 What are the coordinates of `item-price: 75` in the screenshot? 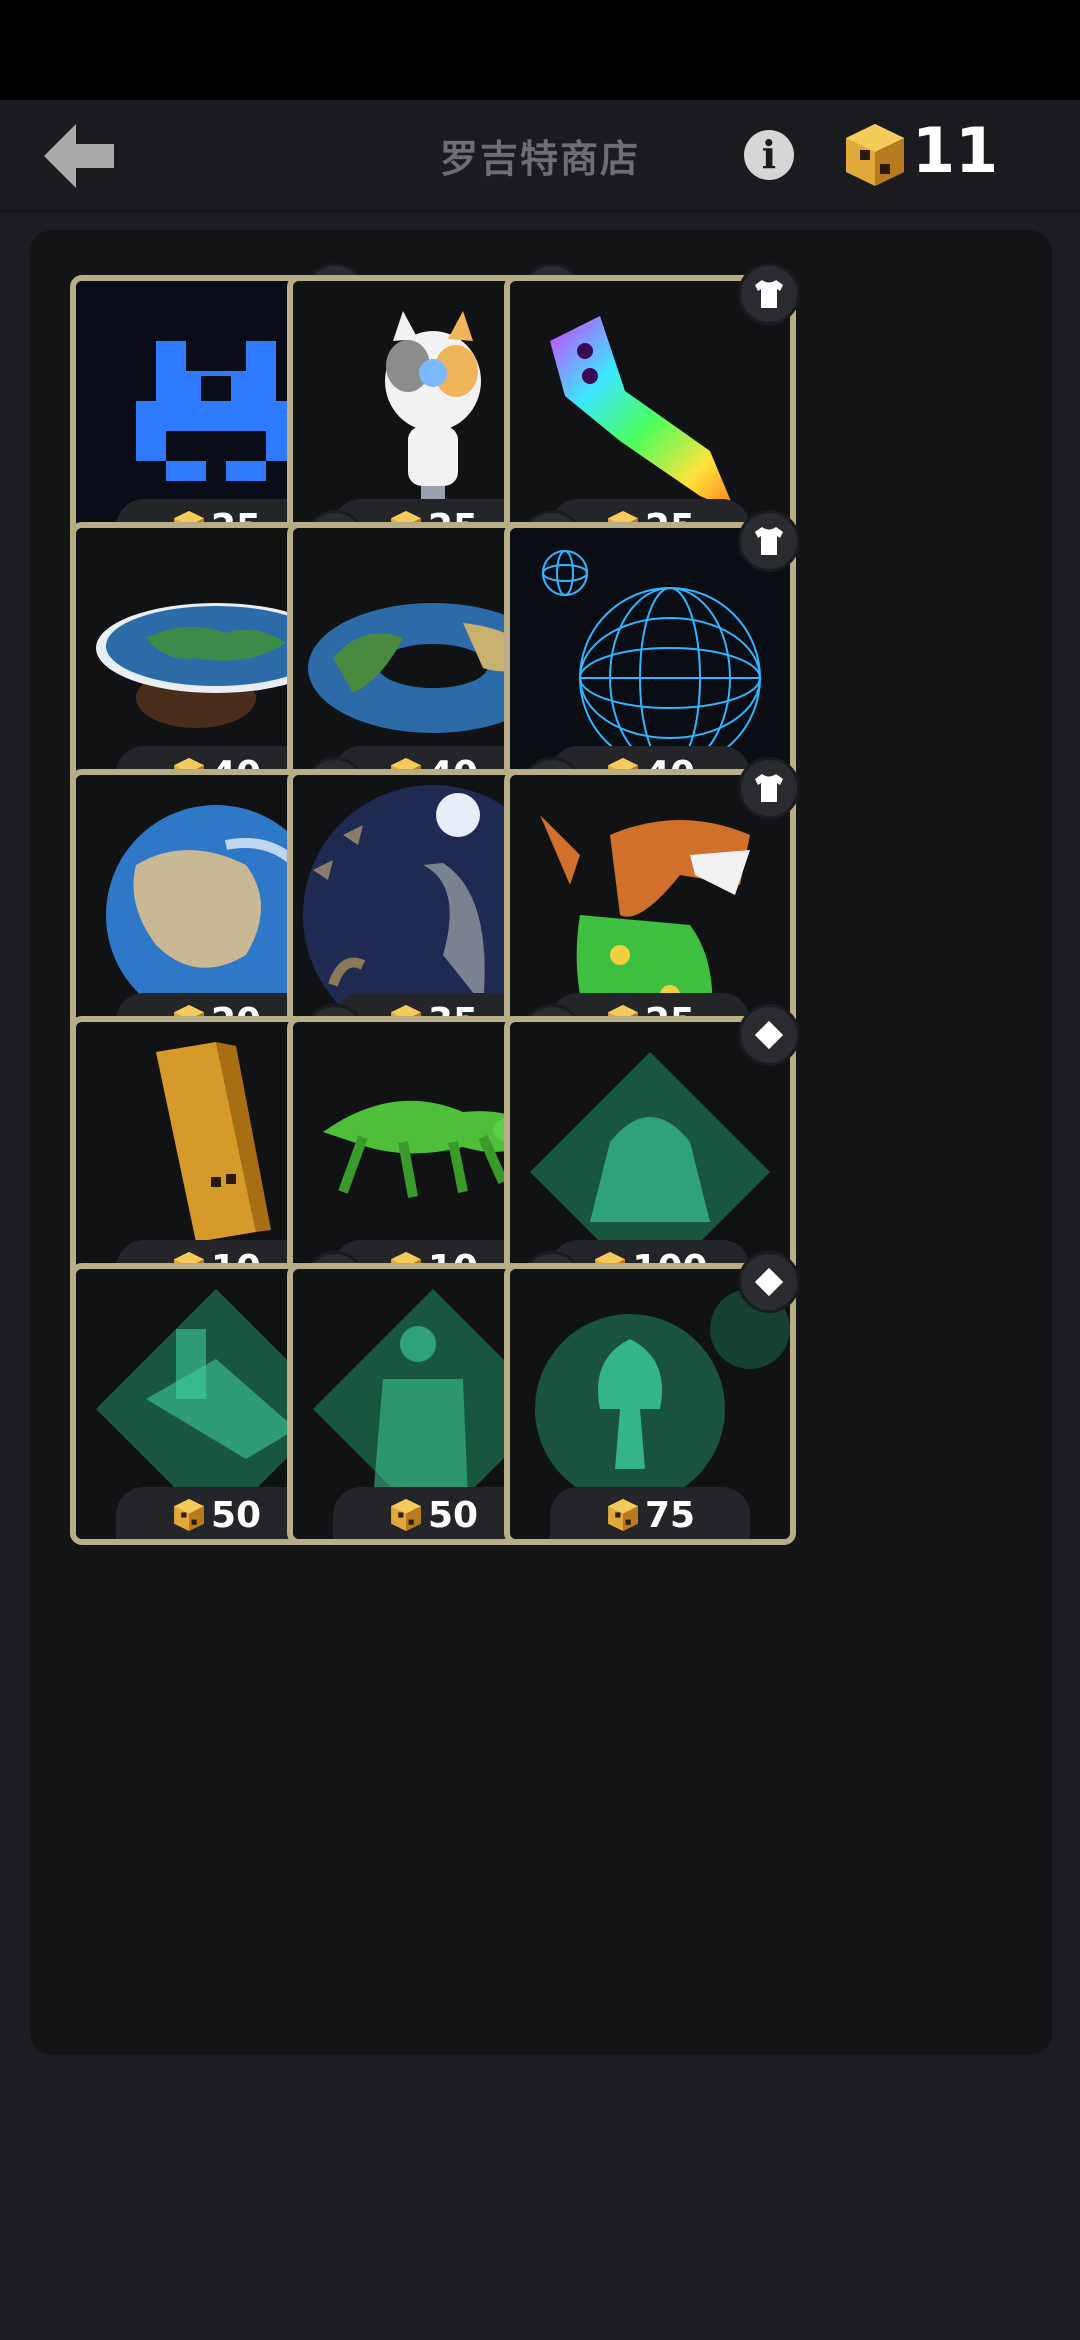 It's located at (650, 1515).